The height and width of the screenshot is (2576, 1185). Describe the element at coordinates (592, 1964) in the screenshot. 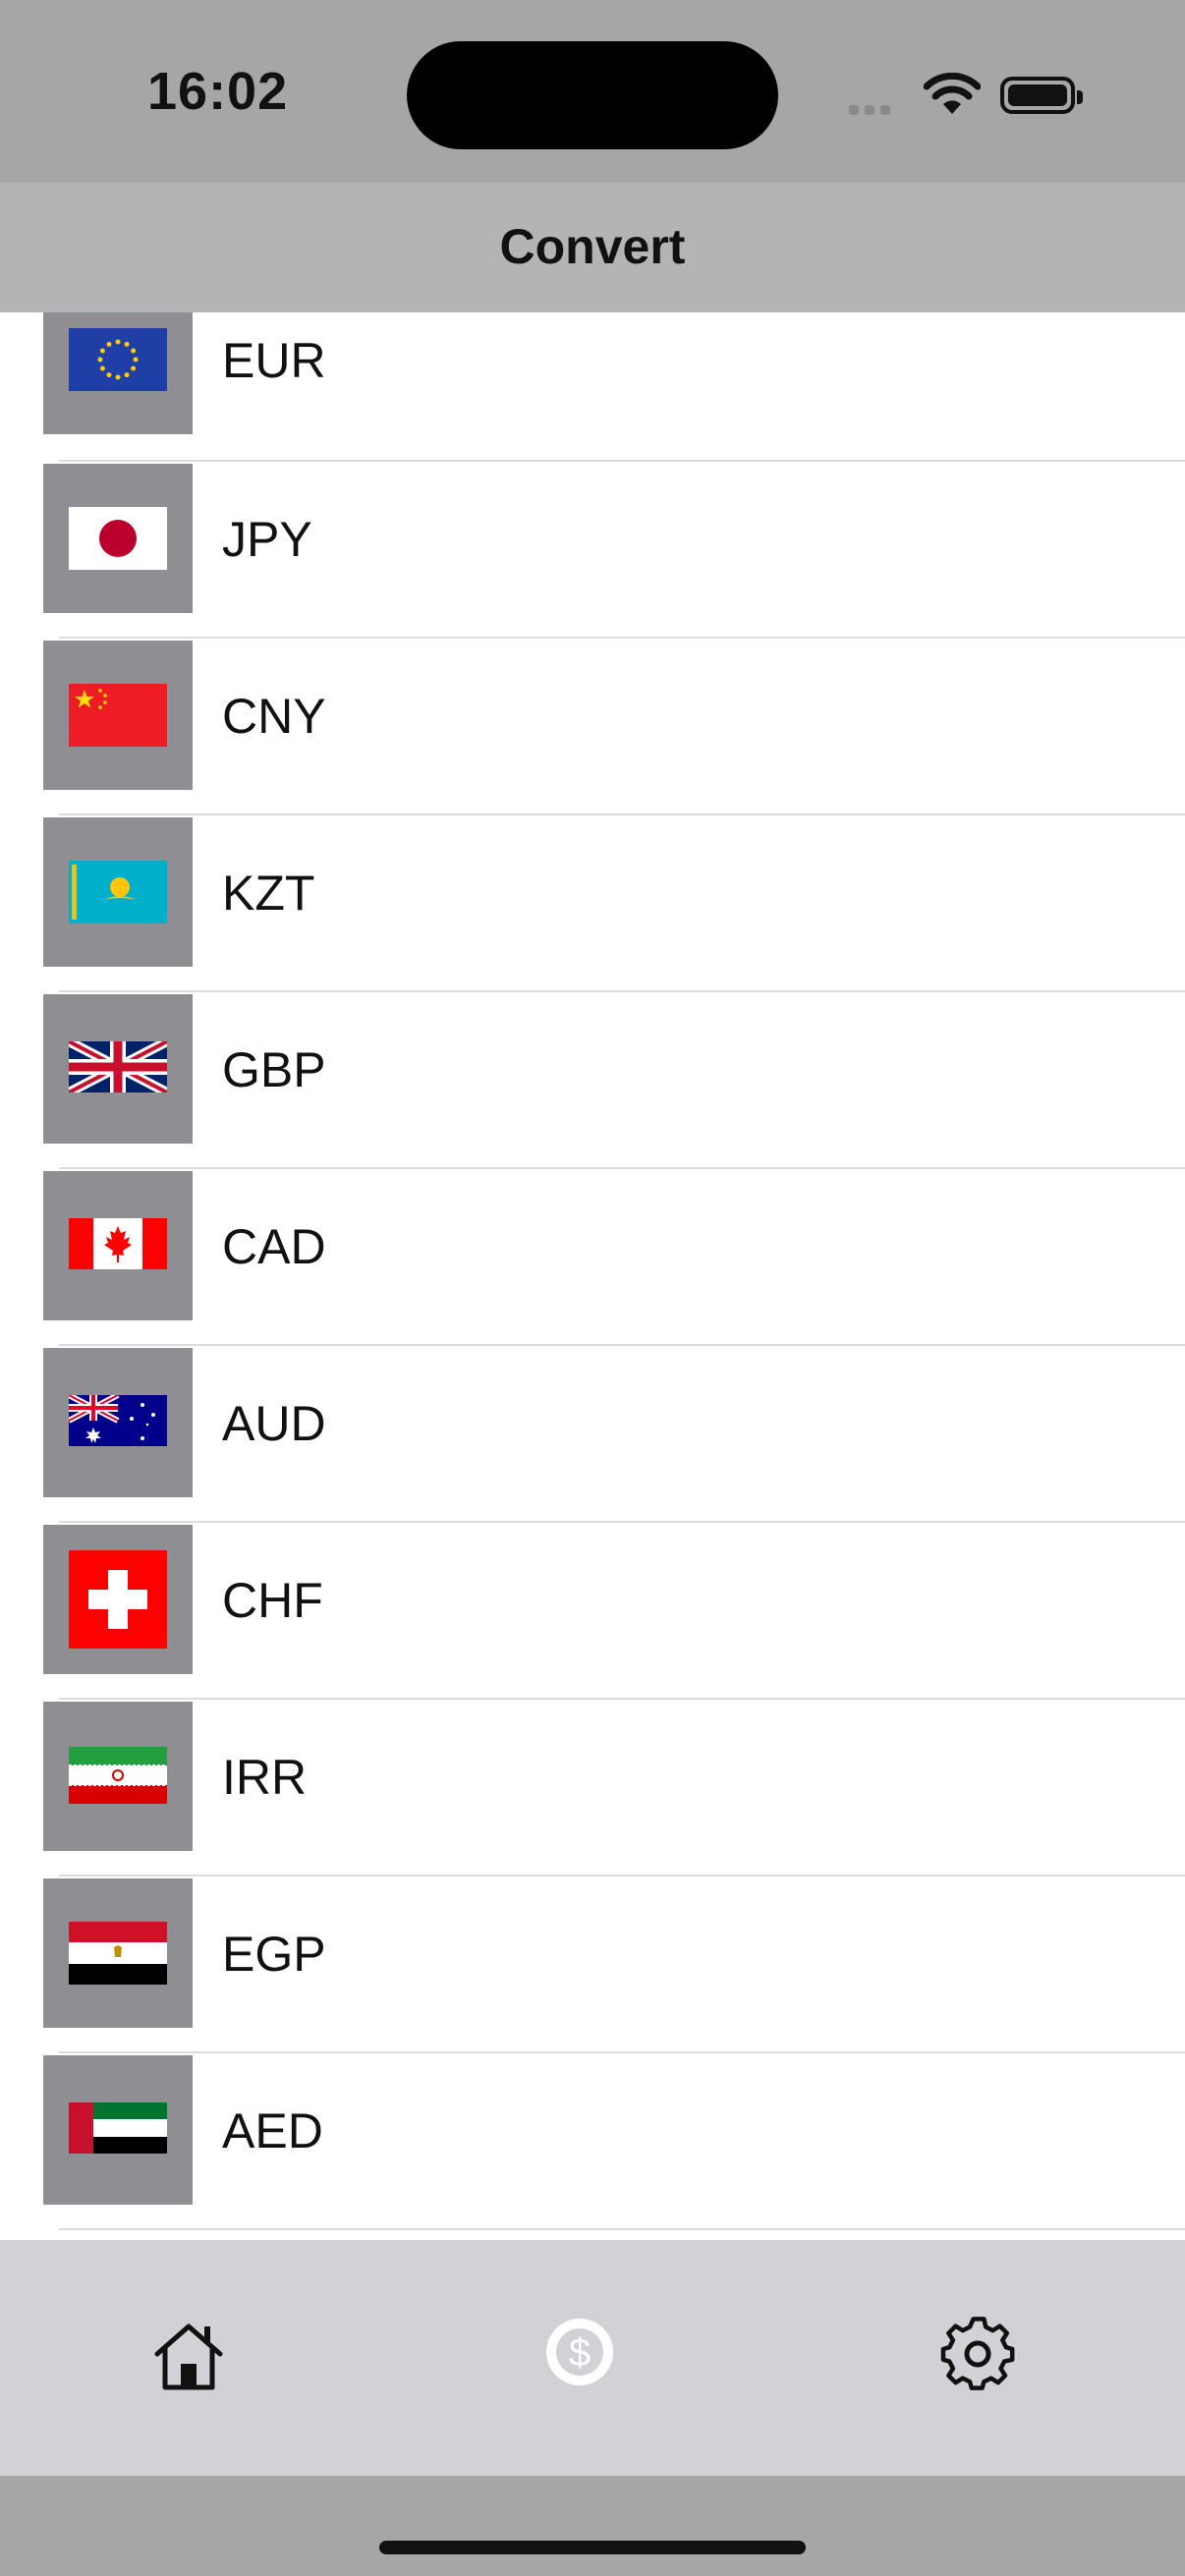

I see `currency-row-egp: EGP` at that location.